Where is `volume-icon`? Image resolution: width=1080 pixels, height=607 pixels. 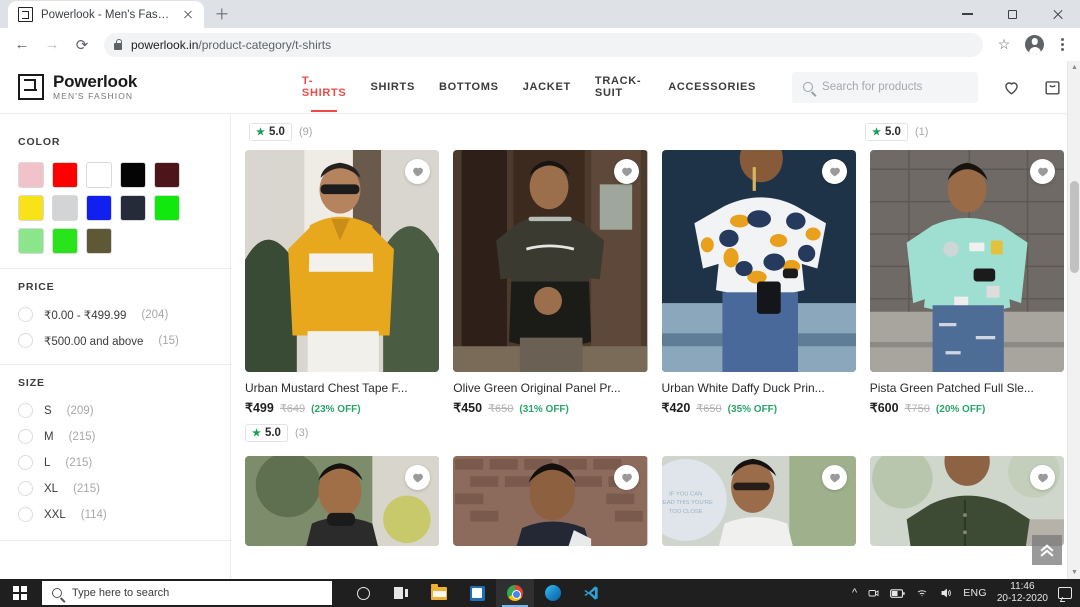 volume-icon is located at coordinates (946, 593).